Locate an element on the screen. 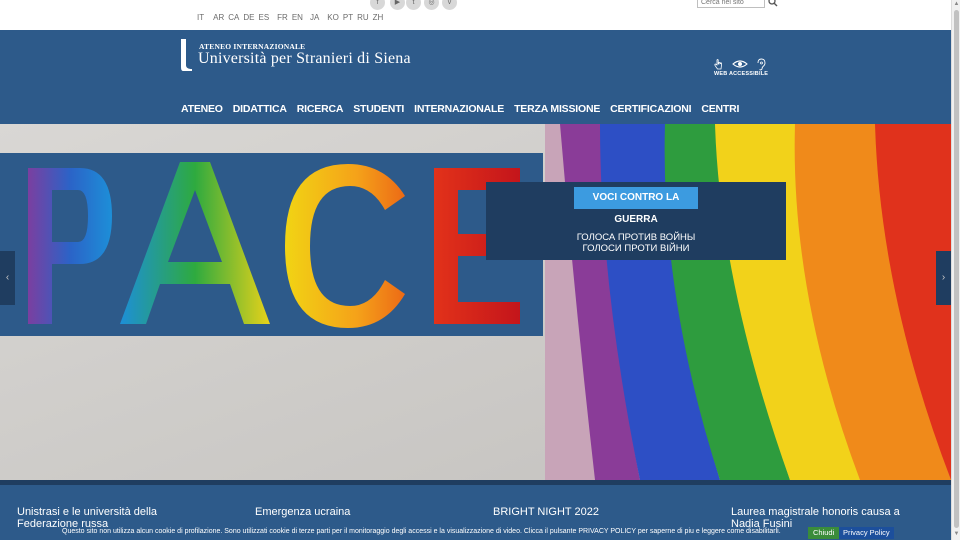 The width and height of the screenshot is (960, 540). instagram-icon: ◎ is located at coordinates (431, 5).